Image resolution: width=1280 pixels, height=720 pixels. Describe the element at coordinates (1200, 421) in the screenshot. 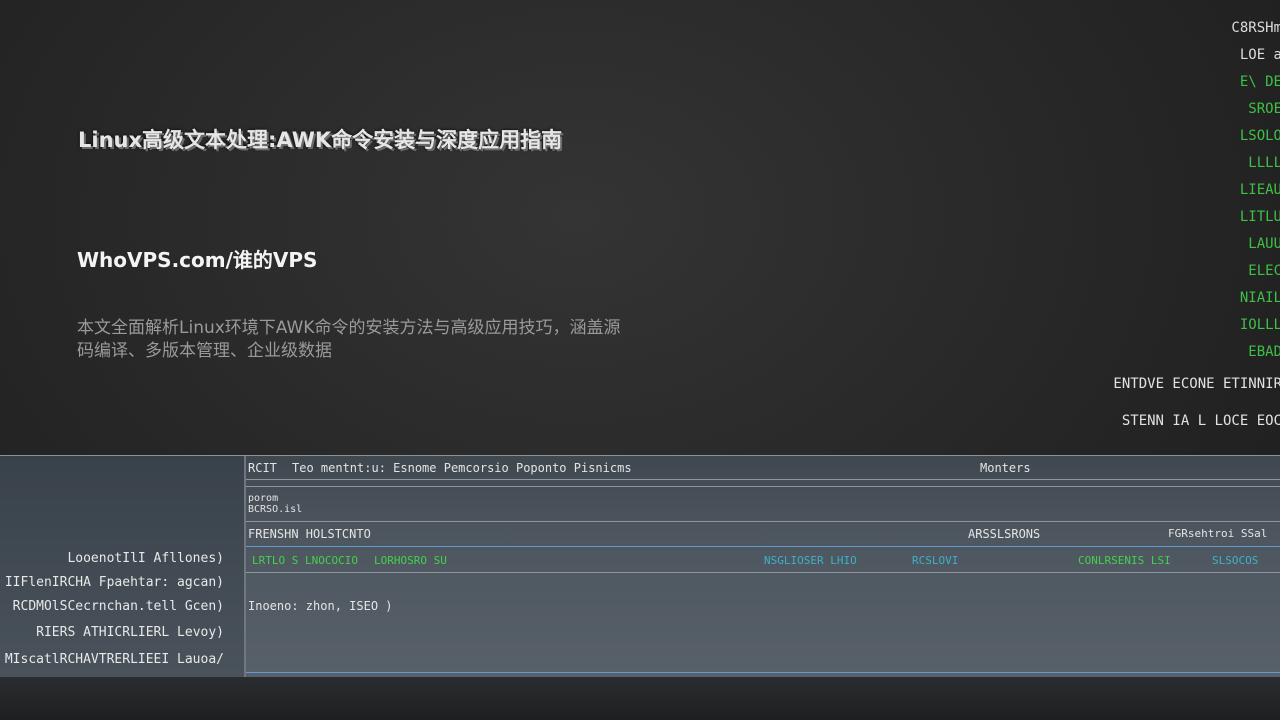

I see `side-footer: STENN IA L LOCE EOC` at that location.